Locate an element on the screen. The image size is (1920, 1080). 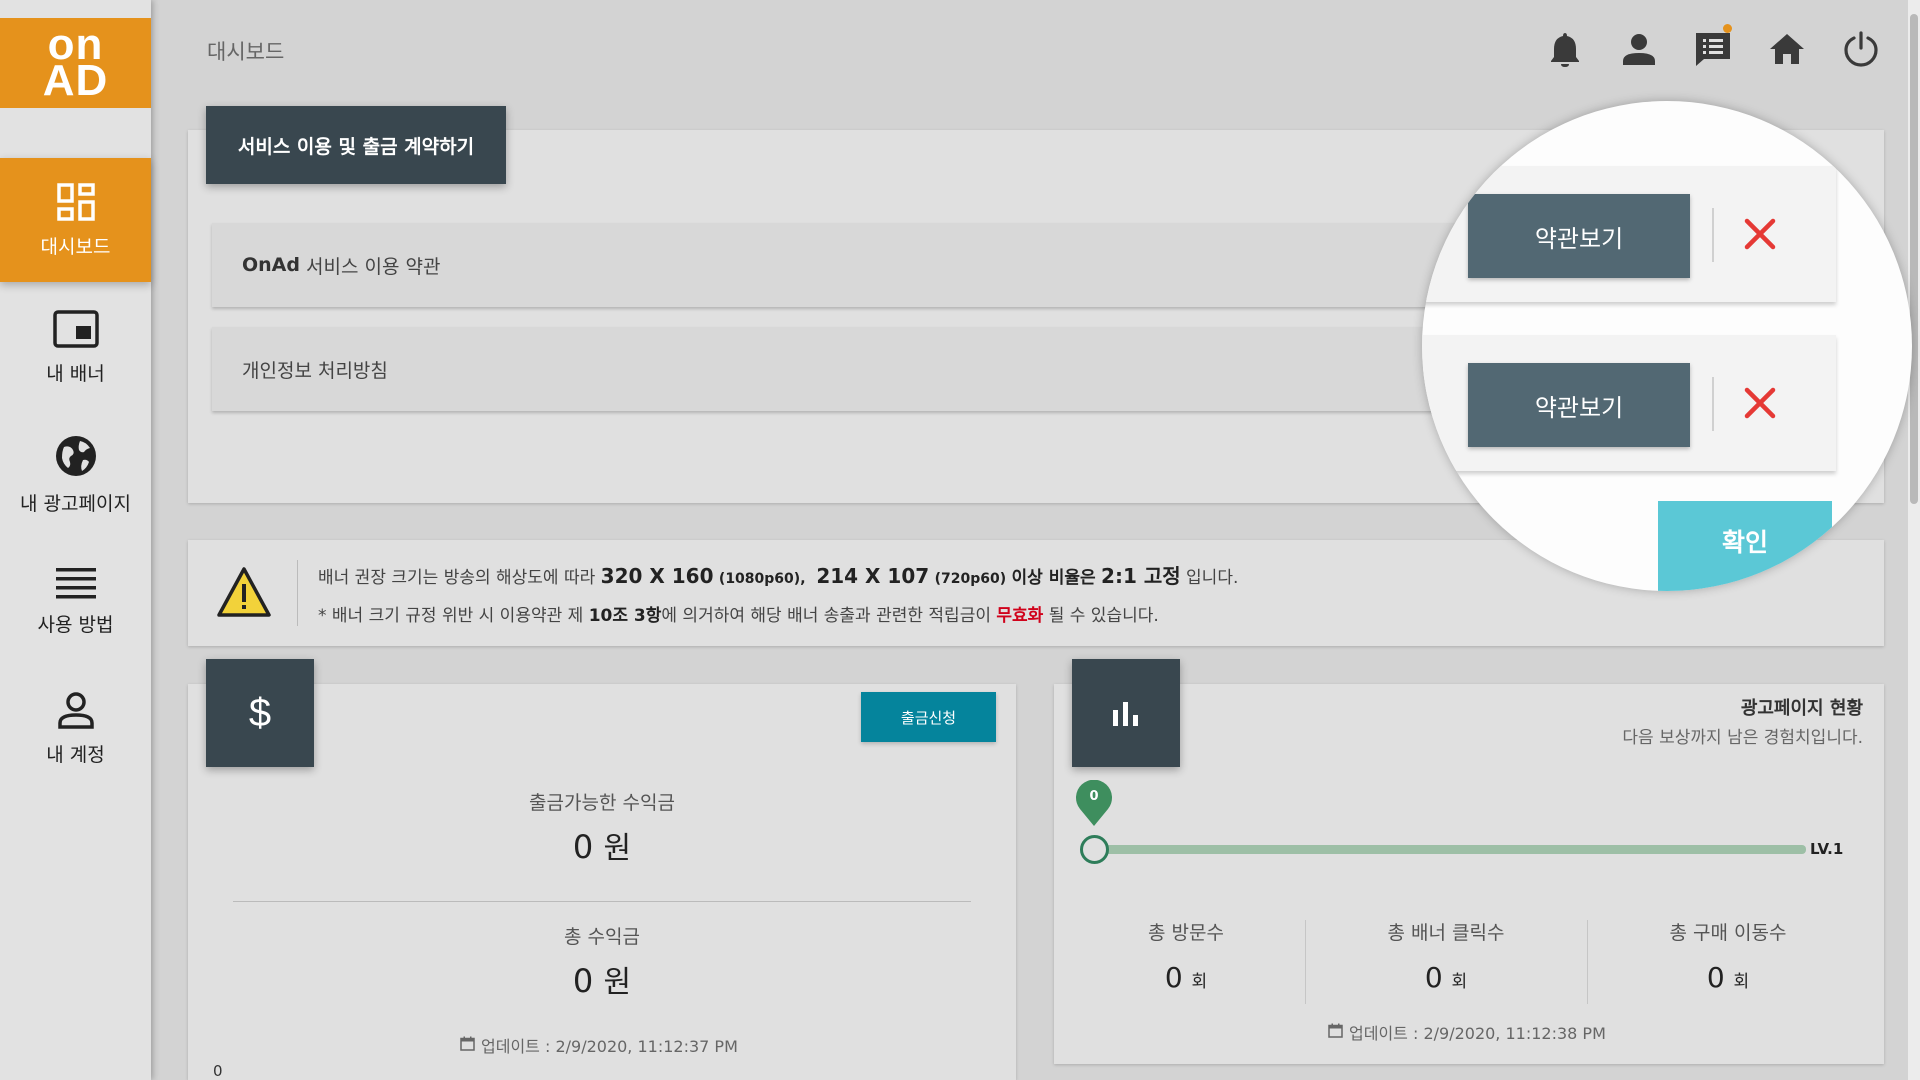
logo: on AD is located at coordinates (75, 63).